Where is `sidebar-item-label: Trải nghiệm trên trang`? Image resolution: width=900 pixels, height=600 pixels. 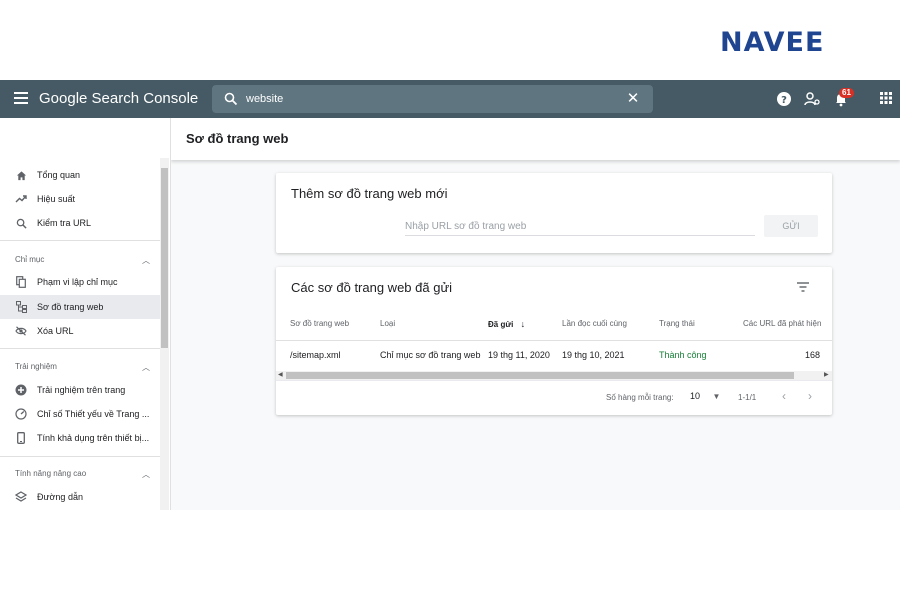 sidebar-item-label: Trải nghiệm trên trang is located at coordinates (81, 390).